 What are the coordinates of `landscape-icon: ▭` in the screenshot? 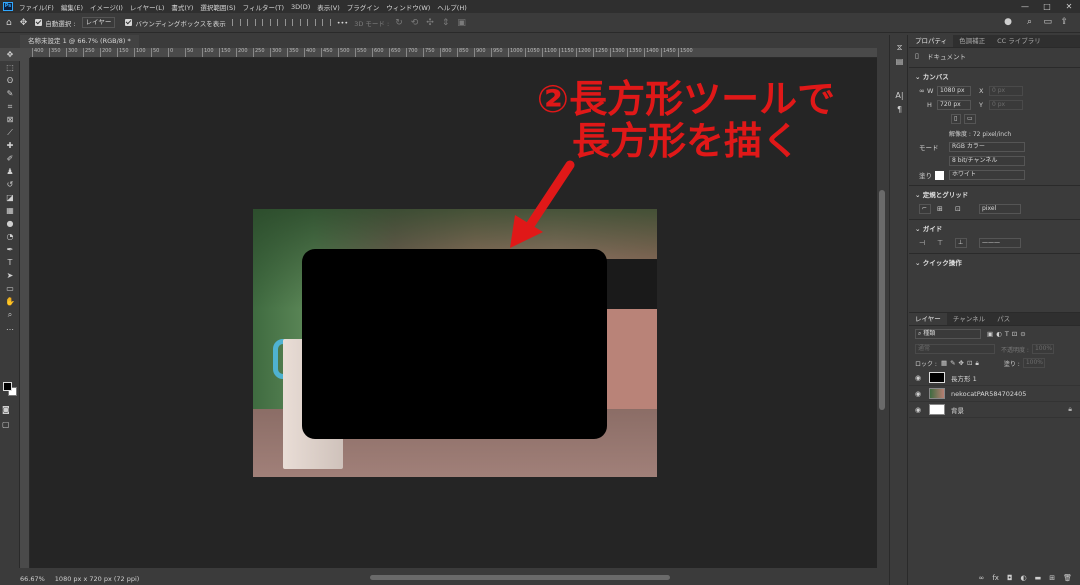 It's located at (970, 119).